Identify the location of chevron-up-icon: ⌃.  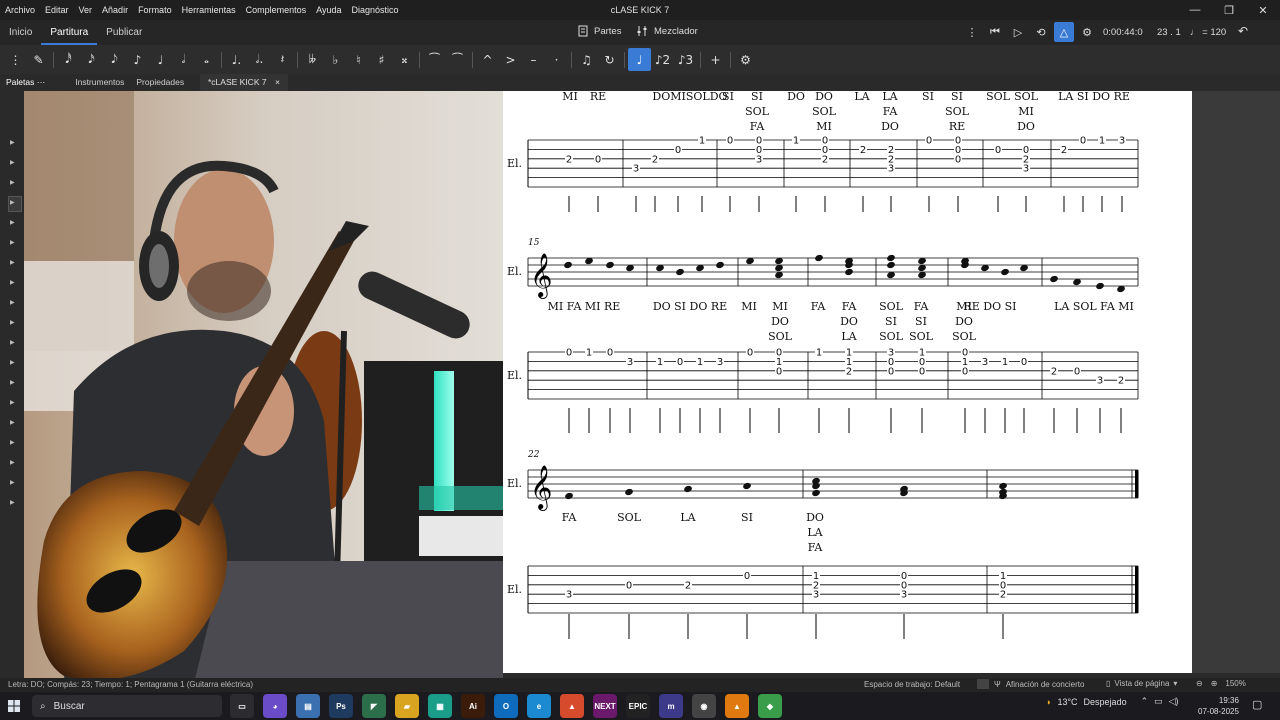
(1145, 701).